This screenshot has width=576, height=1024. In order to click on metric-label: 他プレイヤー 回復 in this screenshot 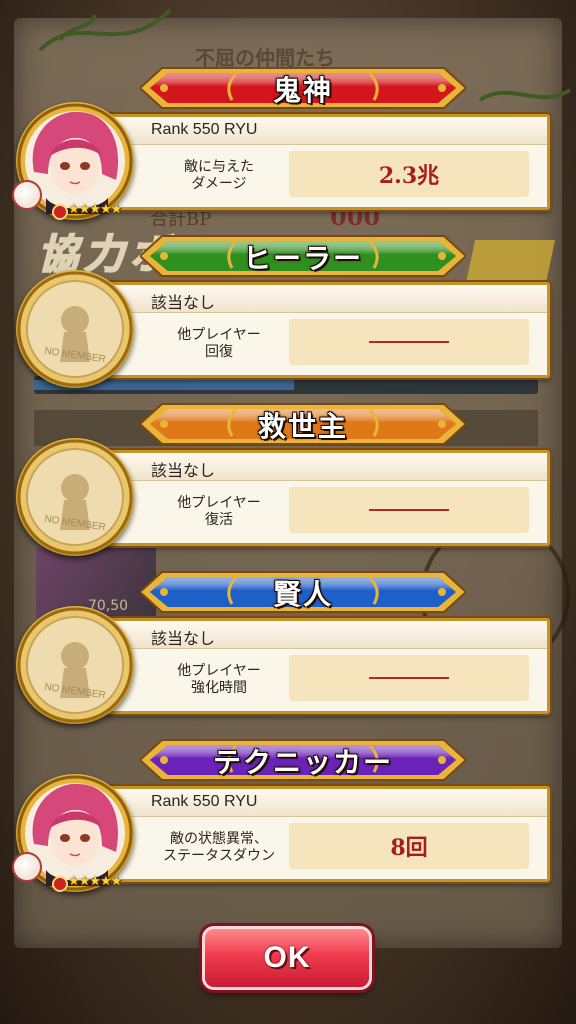, I will do `click(219, 343)`.